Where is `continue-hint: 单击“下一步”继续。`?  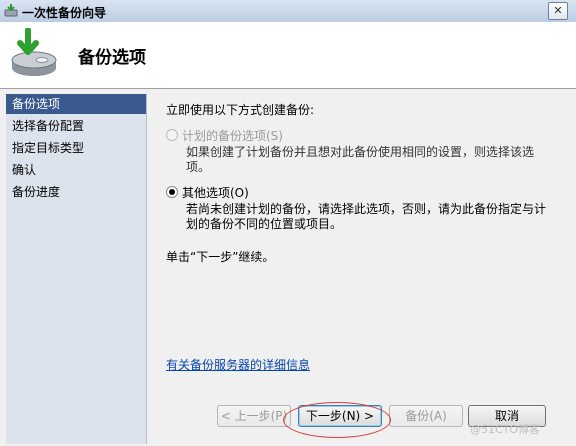
continue-hint: 单击“下一步”继续。 is located at coordinates (220, 257).